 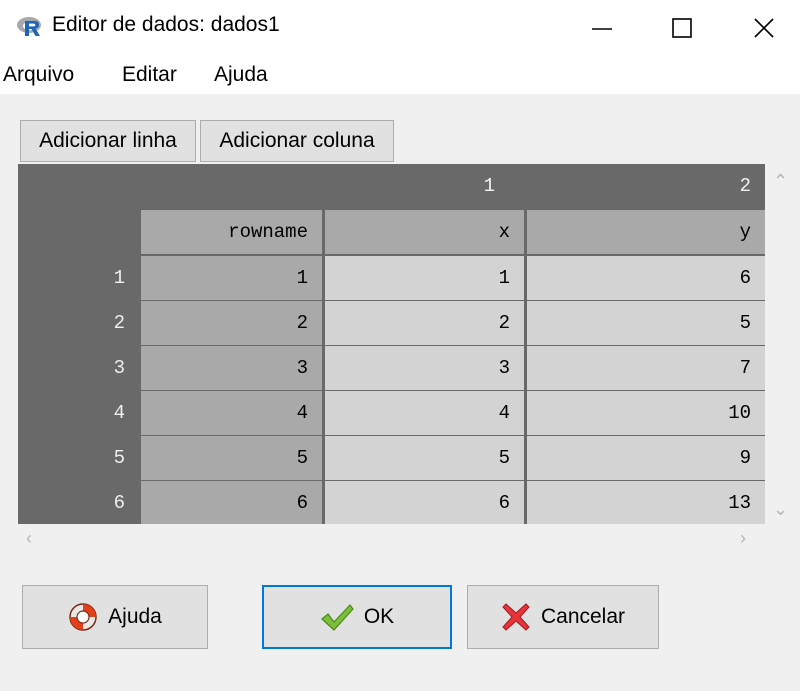 I want to click on column-number: 1, so click(x=489, y=186).